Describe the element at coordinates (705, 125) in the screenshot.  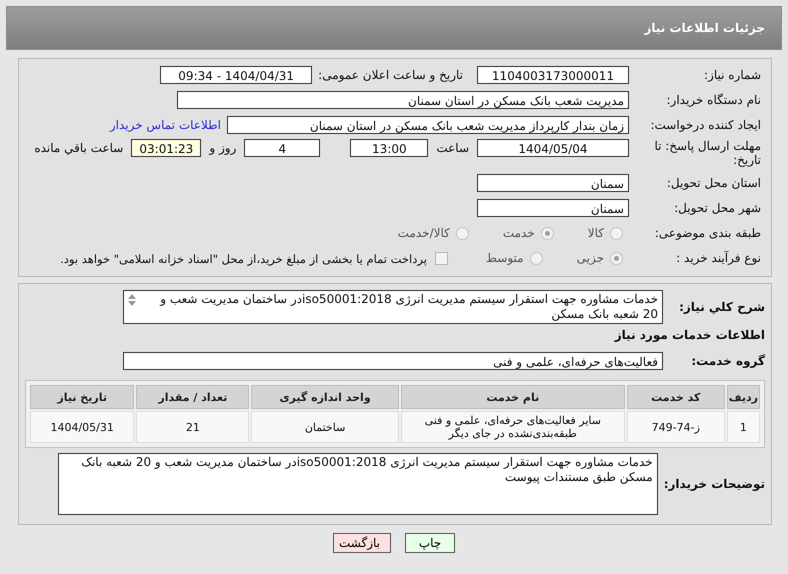
I see `field-label: ایجاد کننده درخواست:` at that location.